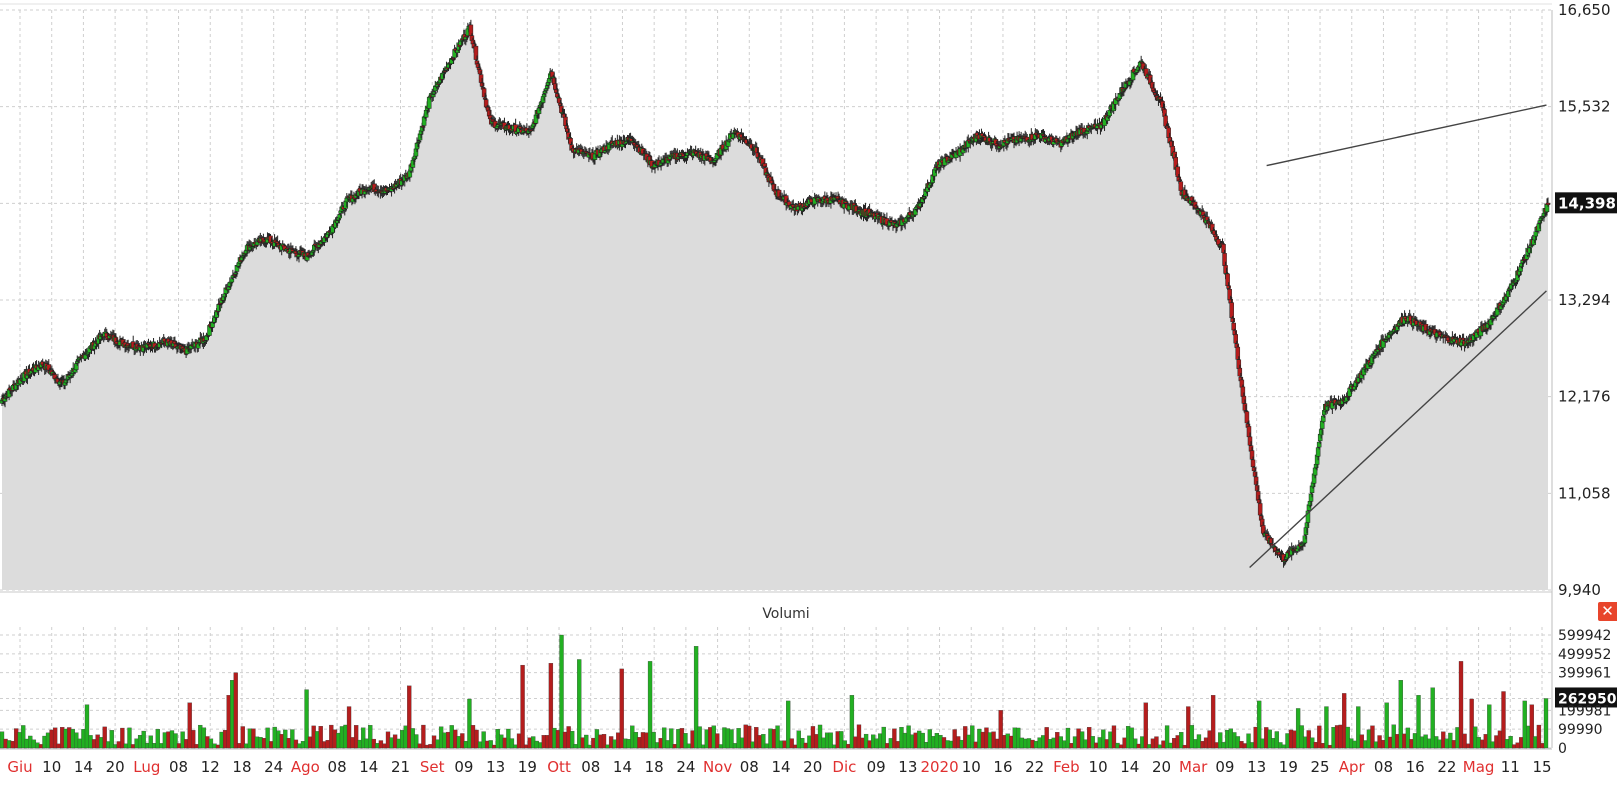  What do you see at coordinates (1066, 767) in the screenshot?
I see `date-tick-label: Feb` at bounding box center [1066, 767].